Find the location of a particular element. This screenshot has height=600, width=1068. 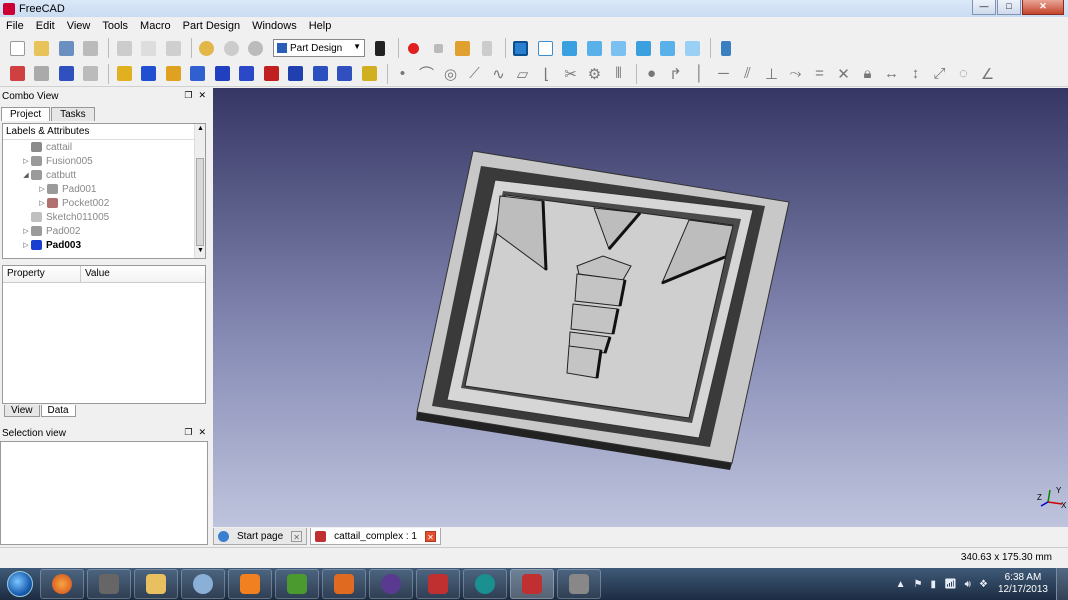

chamfer-icon is located at coordinates (247, 74).